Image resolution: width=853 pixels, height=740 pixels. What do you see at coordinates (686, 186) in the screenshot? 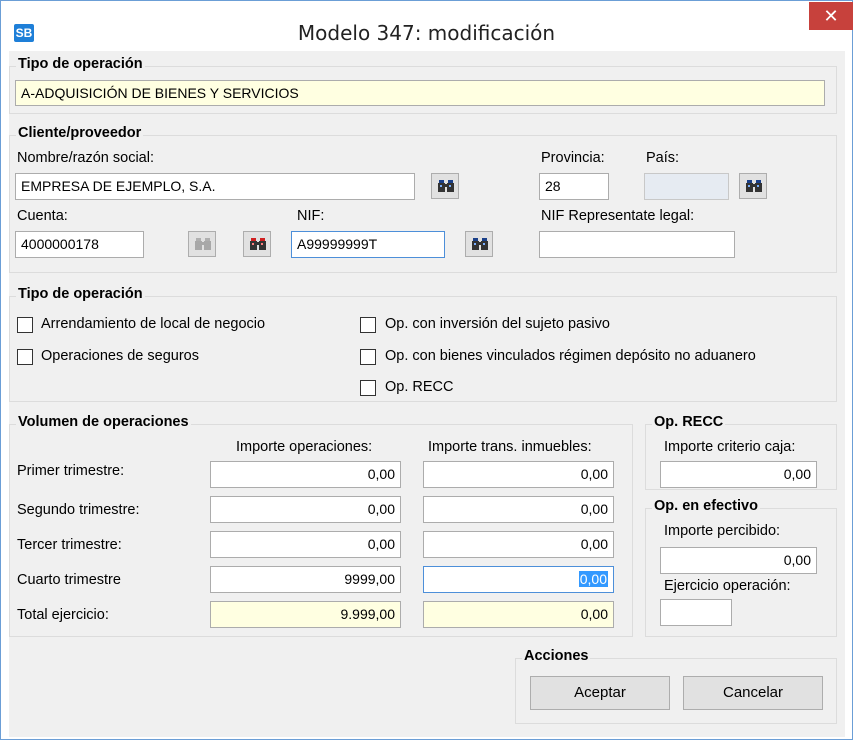
I see `pais-field` at bounding box center [686, 186].